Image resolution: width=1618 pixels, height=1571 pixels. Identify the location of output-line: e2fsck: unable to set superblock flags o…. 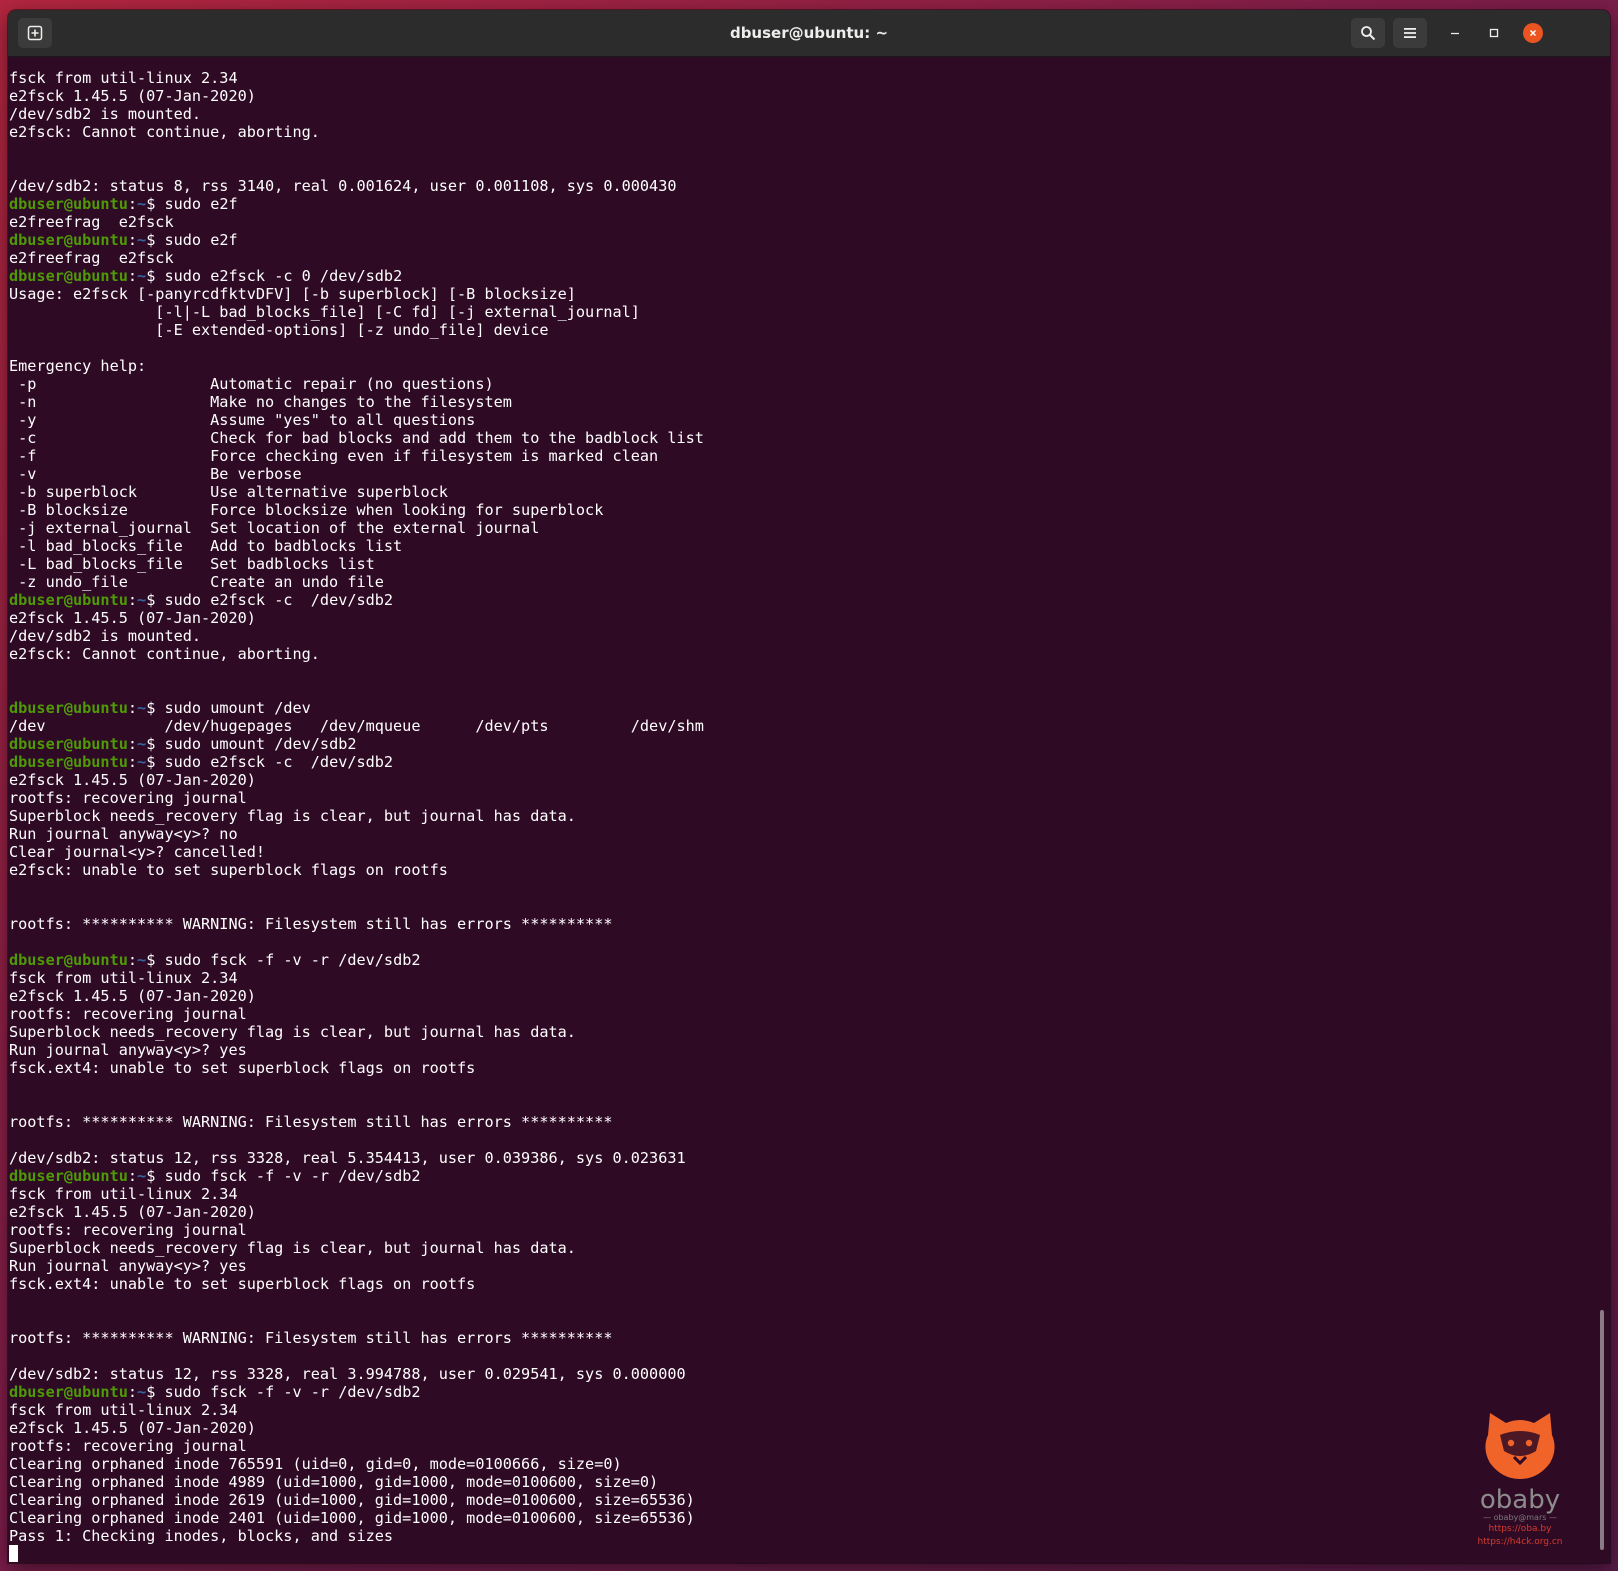
(228, 870).